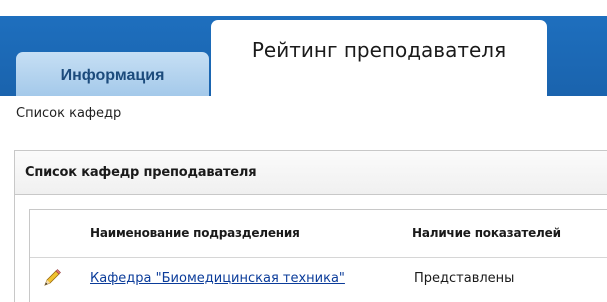 Image resolution: width=607 pixels, height=302 pixels. I want to click on tab-information-label: Информация, so click(112, 75).